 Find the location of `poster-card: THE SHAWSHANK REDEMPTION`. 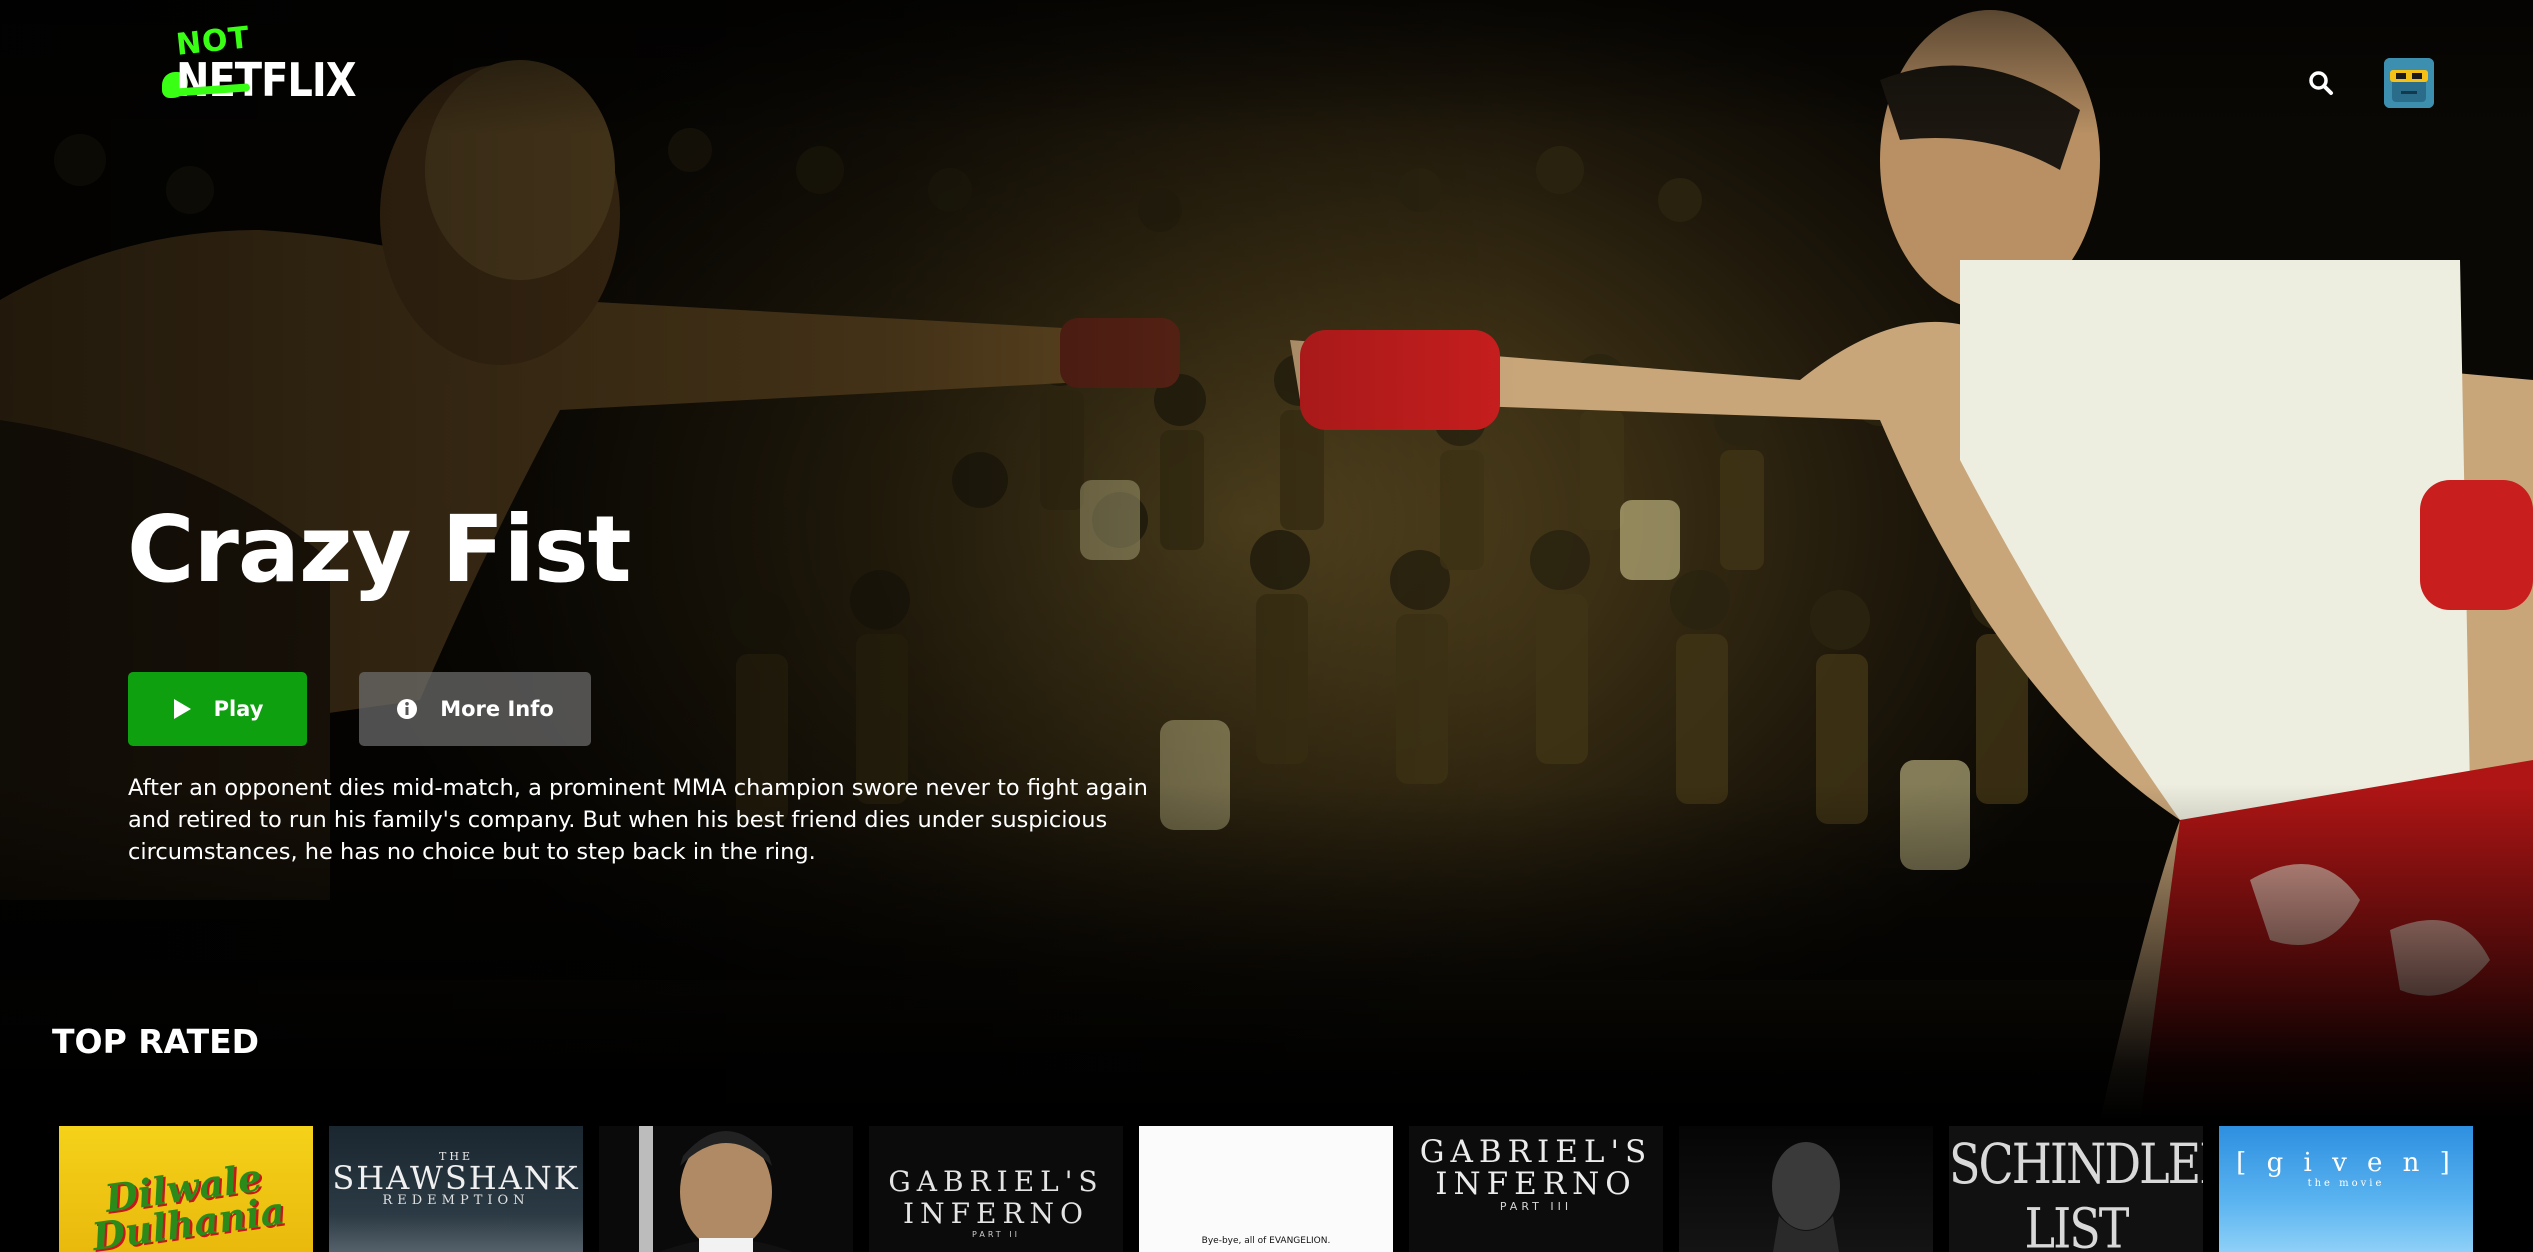

poster-card: THE SHAWSHANK REDEMPTION is located at coordinates (456, 1189).